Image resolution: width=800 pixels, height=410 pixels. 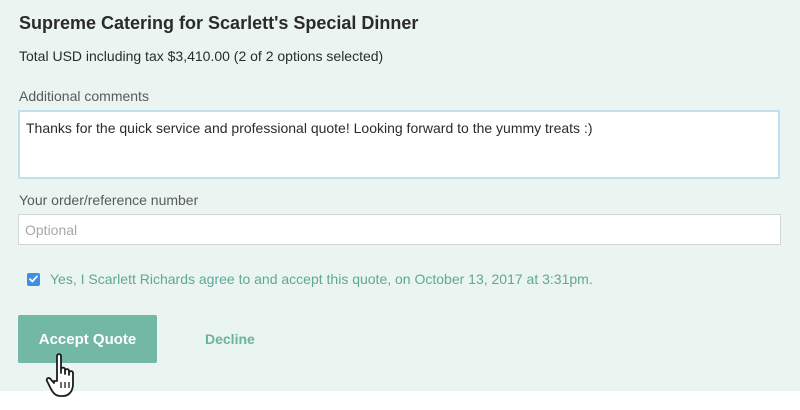 I want to click on reference-input, so click(x=399, y=229).